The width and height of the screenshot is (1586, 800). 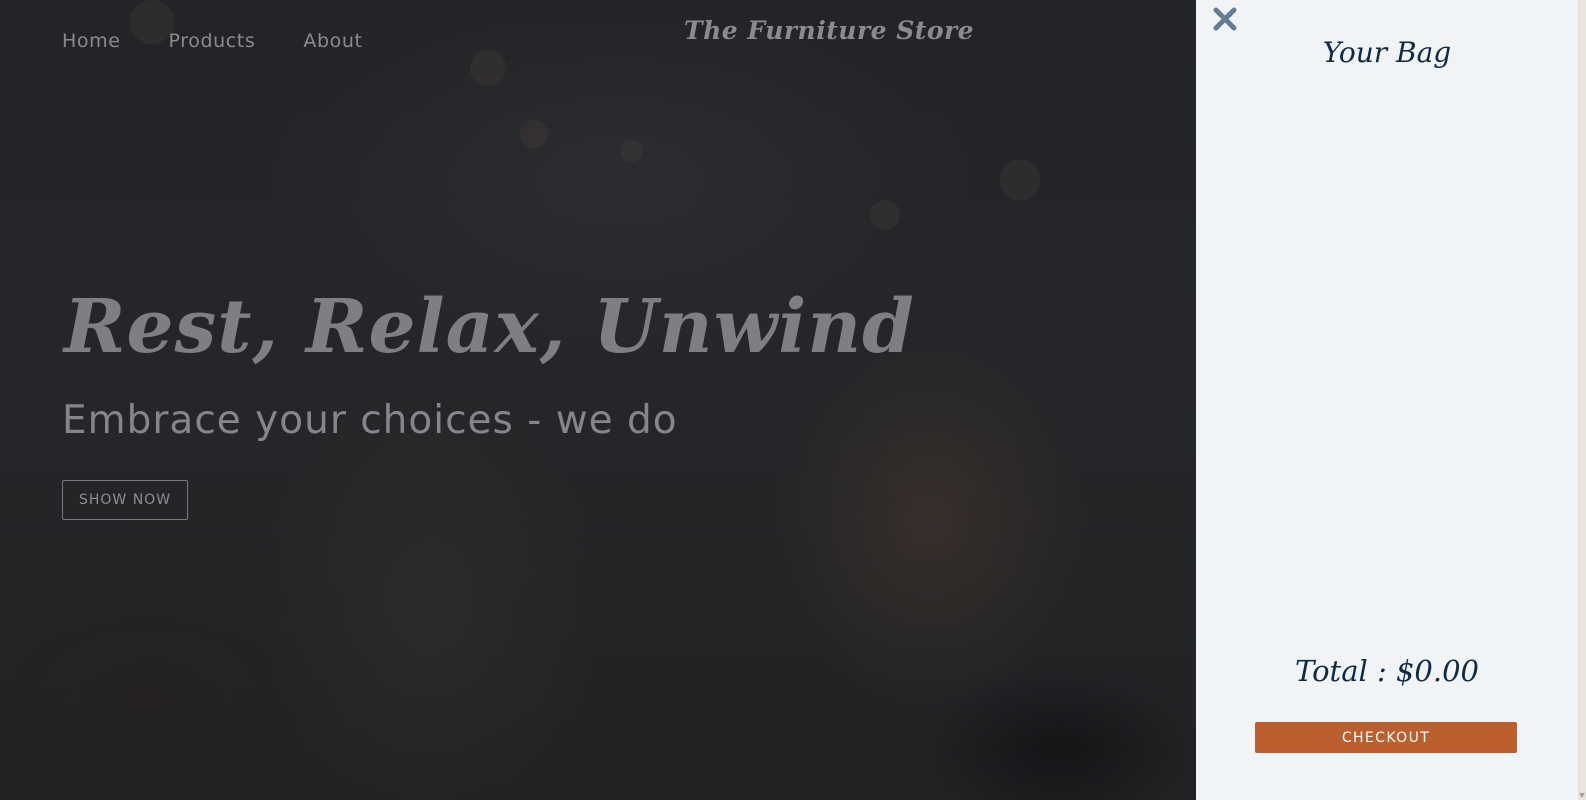 I want to click on nav-links: Home Products About, so click(x=212, y=41).